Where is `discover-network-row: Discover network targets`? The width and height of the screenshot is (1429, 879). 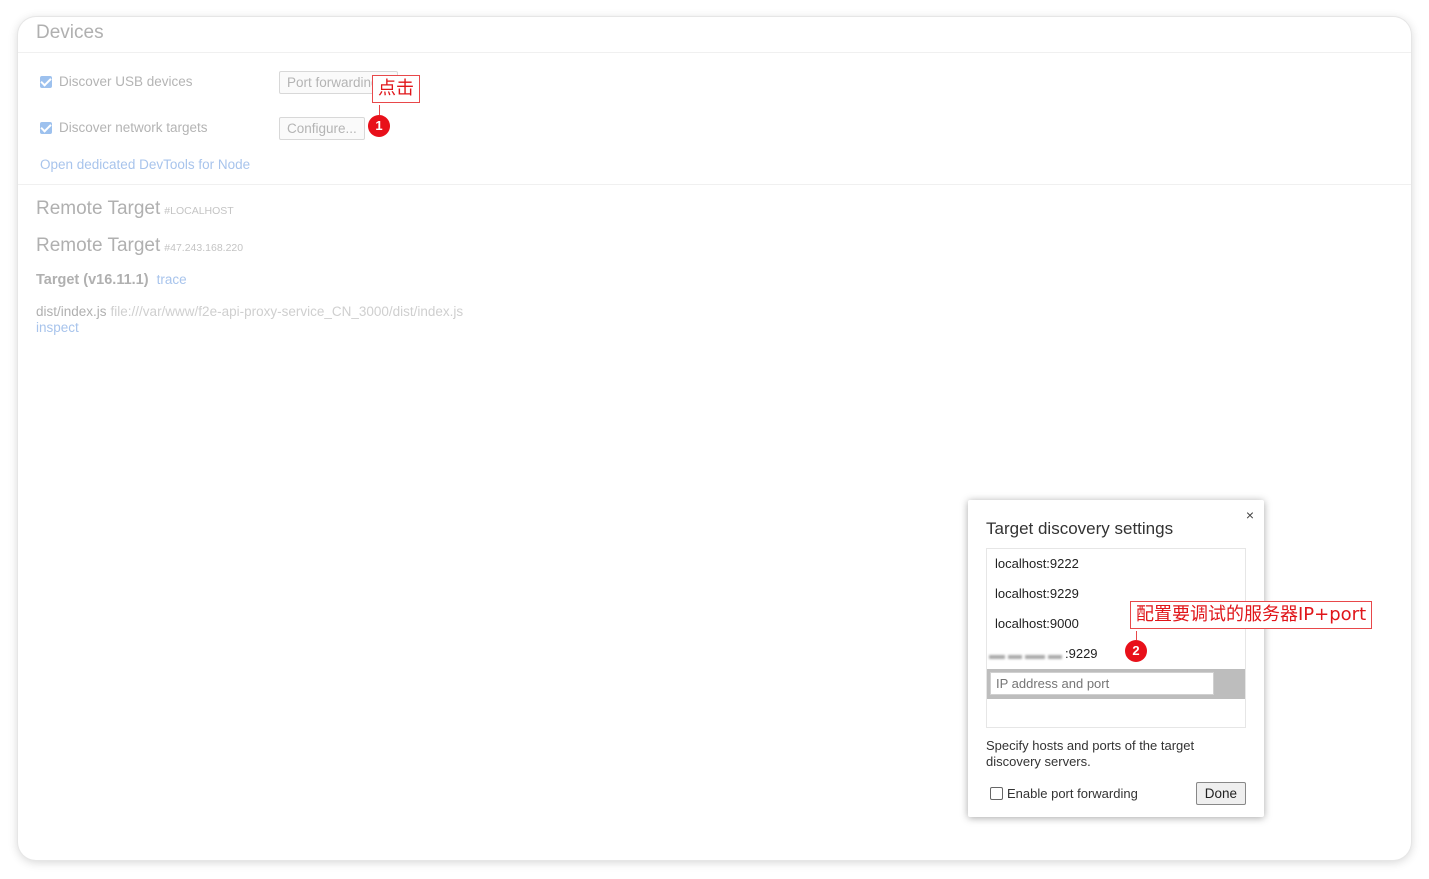 discover-network-row: Discover network targets is located at coordinates (124, 127).